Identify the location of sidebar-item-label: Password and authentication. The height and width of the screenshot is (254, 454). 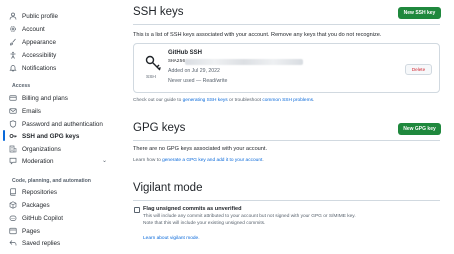
(62, 124).